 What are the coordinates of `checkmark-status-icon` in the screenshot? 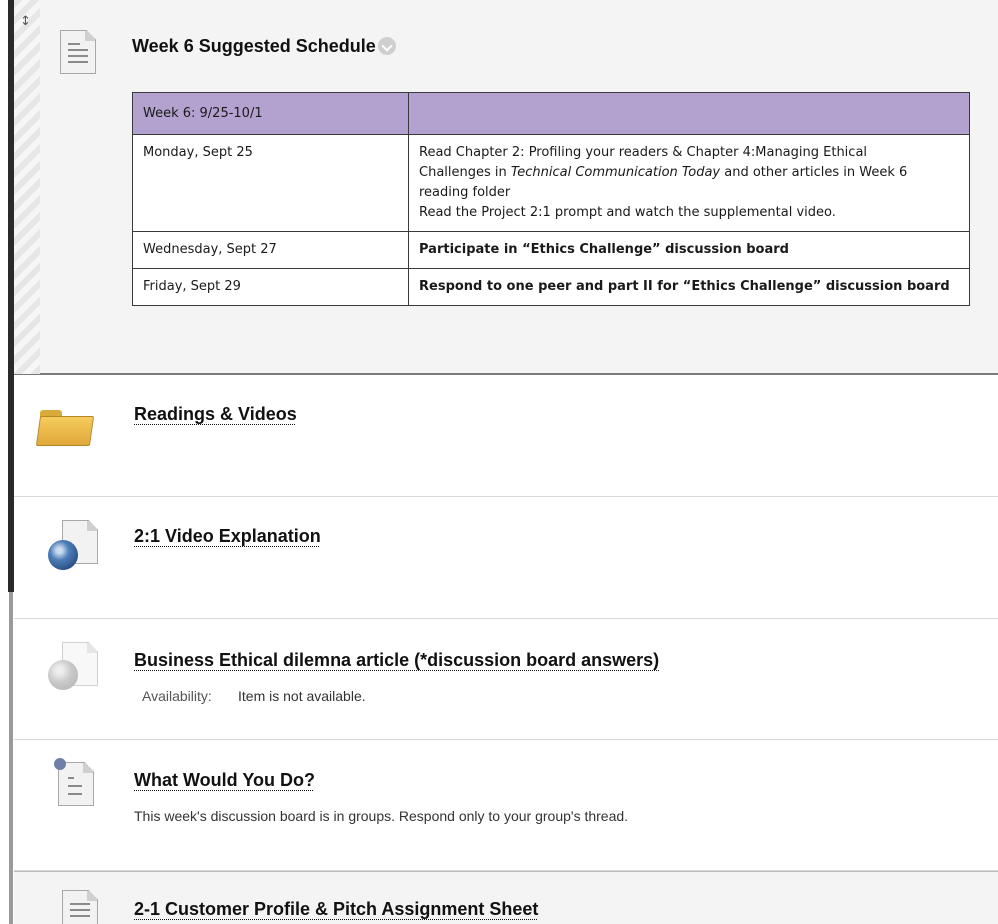 It's located at (386, 46).